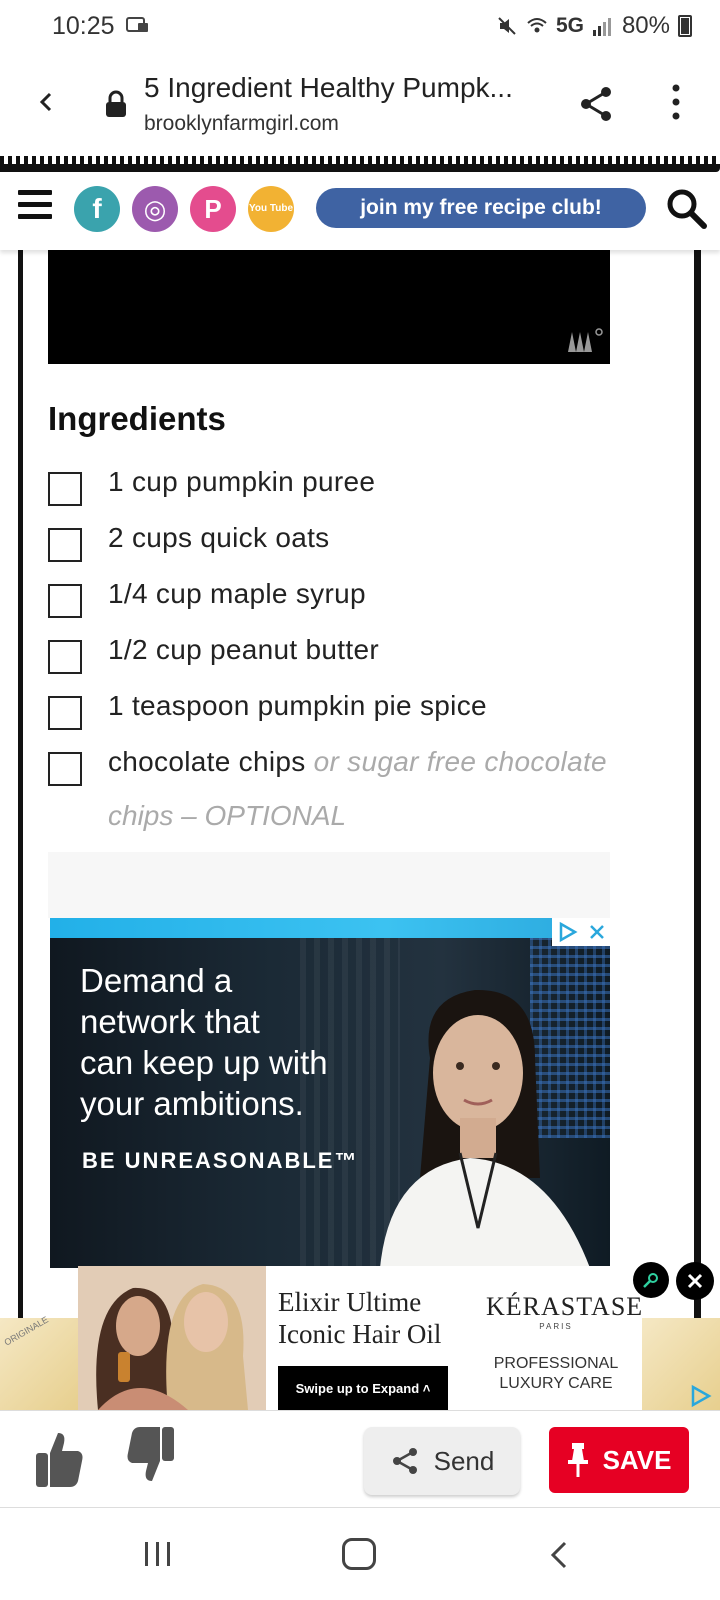 Image resolution: width=720 pixels, height=1600 pixels. I want to click on wifi-calling-icon, so click(537, 25).